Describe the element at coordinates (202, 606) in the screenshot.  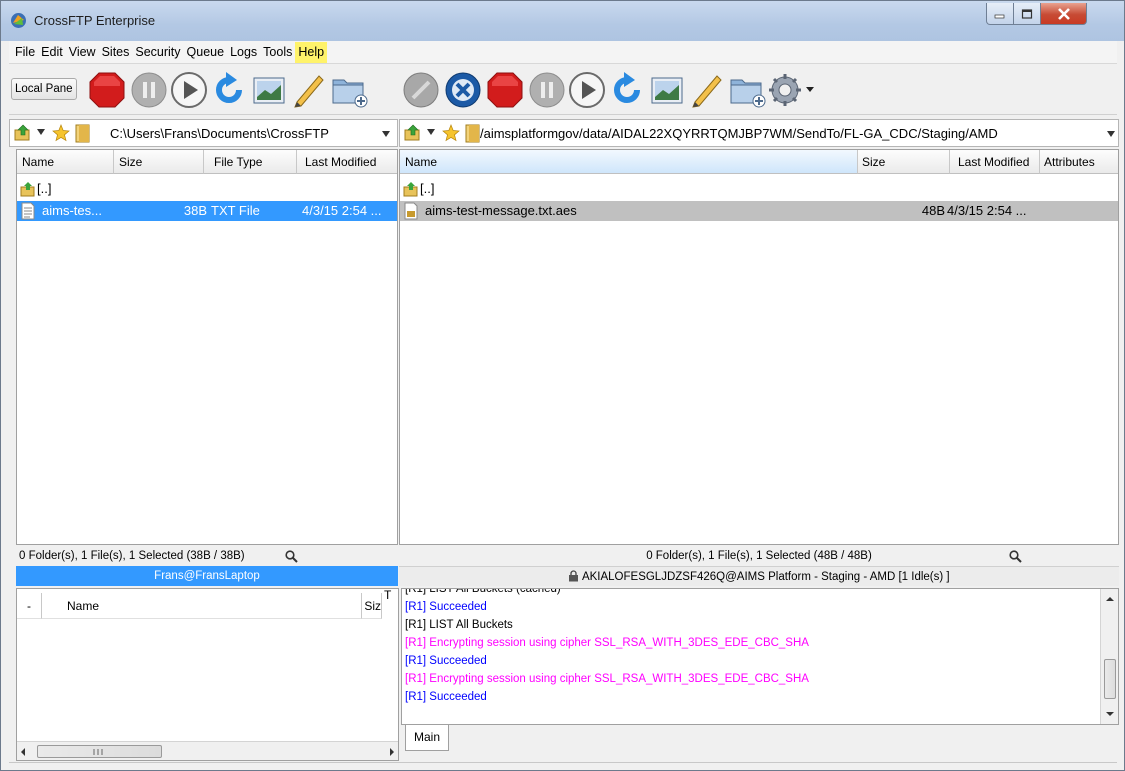
I see `queue-column-name: Name` at that location.